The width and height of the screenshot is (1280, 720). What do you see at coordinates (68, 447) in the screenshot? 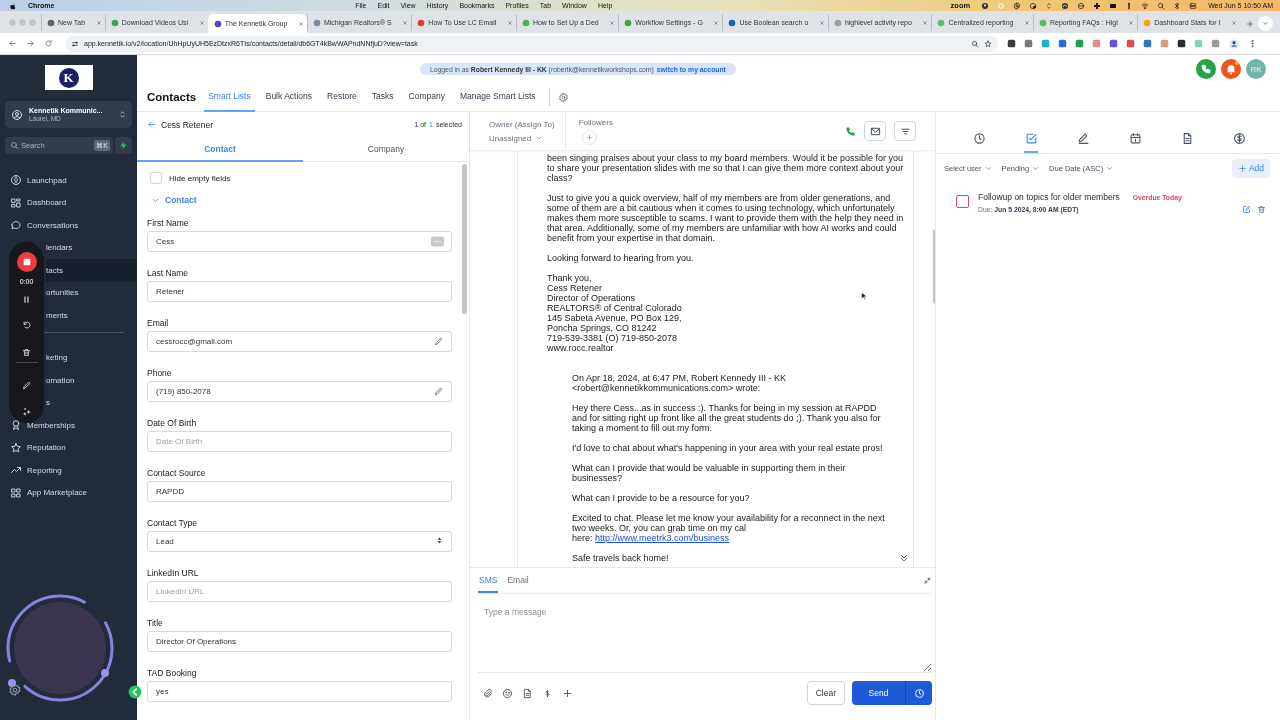
I see `sidebar-item: Reputation` at bounding box center [68, 447].